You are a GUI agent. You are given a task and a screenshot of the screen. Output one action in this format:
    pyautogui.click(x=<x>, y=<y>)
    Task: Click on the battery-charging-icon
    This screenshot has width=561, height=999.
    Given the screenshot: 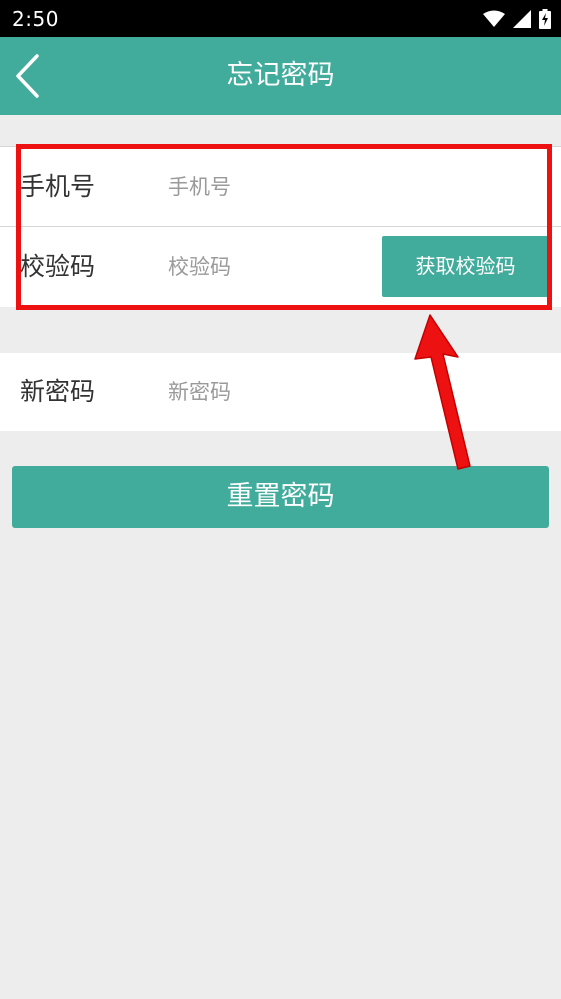 What is the action you would take?
    pyautogui.click(x=545, y=19)
    